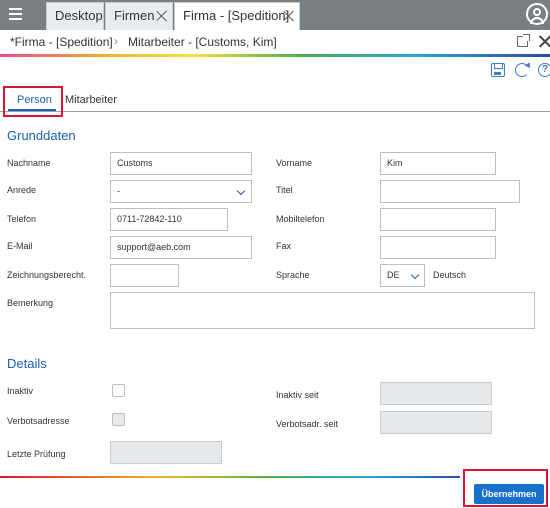 This screenshot has width=550, height=508. What do you see at coordinates (297, 395) in the screenshot?
I see `inaktiv-seit-label: Inaktiv seit` at bounding box center [297, 395].